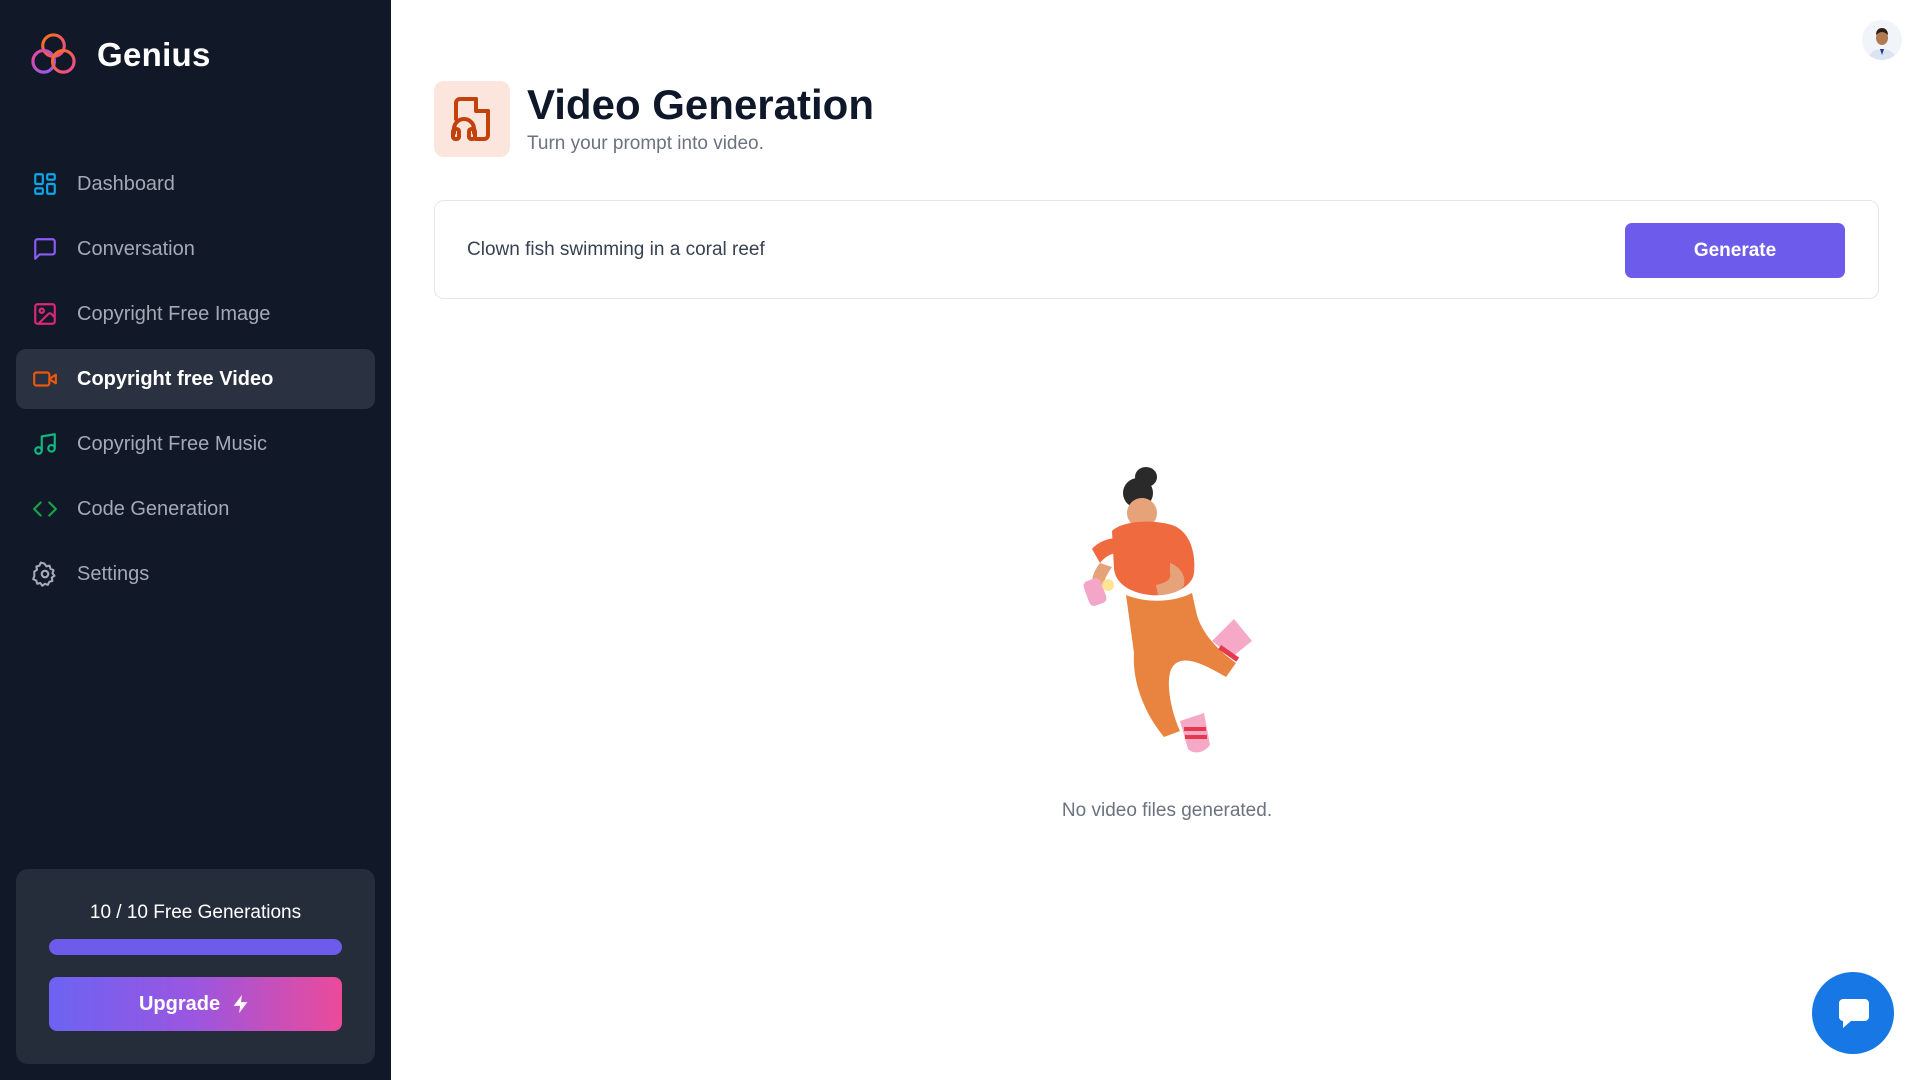  Describe the element at coordinates (172, 443) in the screenshot. I see `sidebar-item-label: Copyright Free Music` at that location.